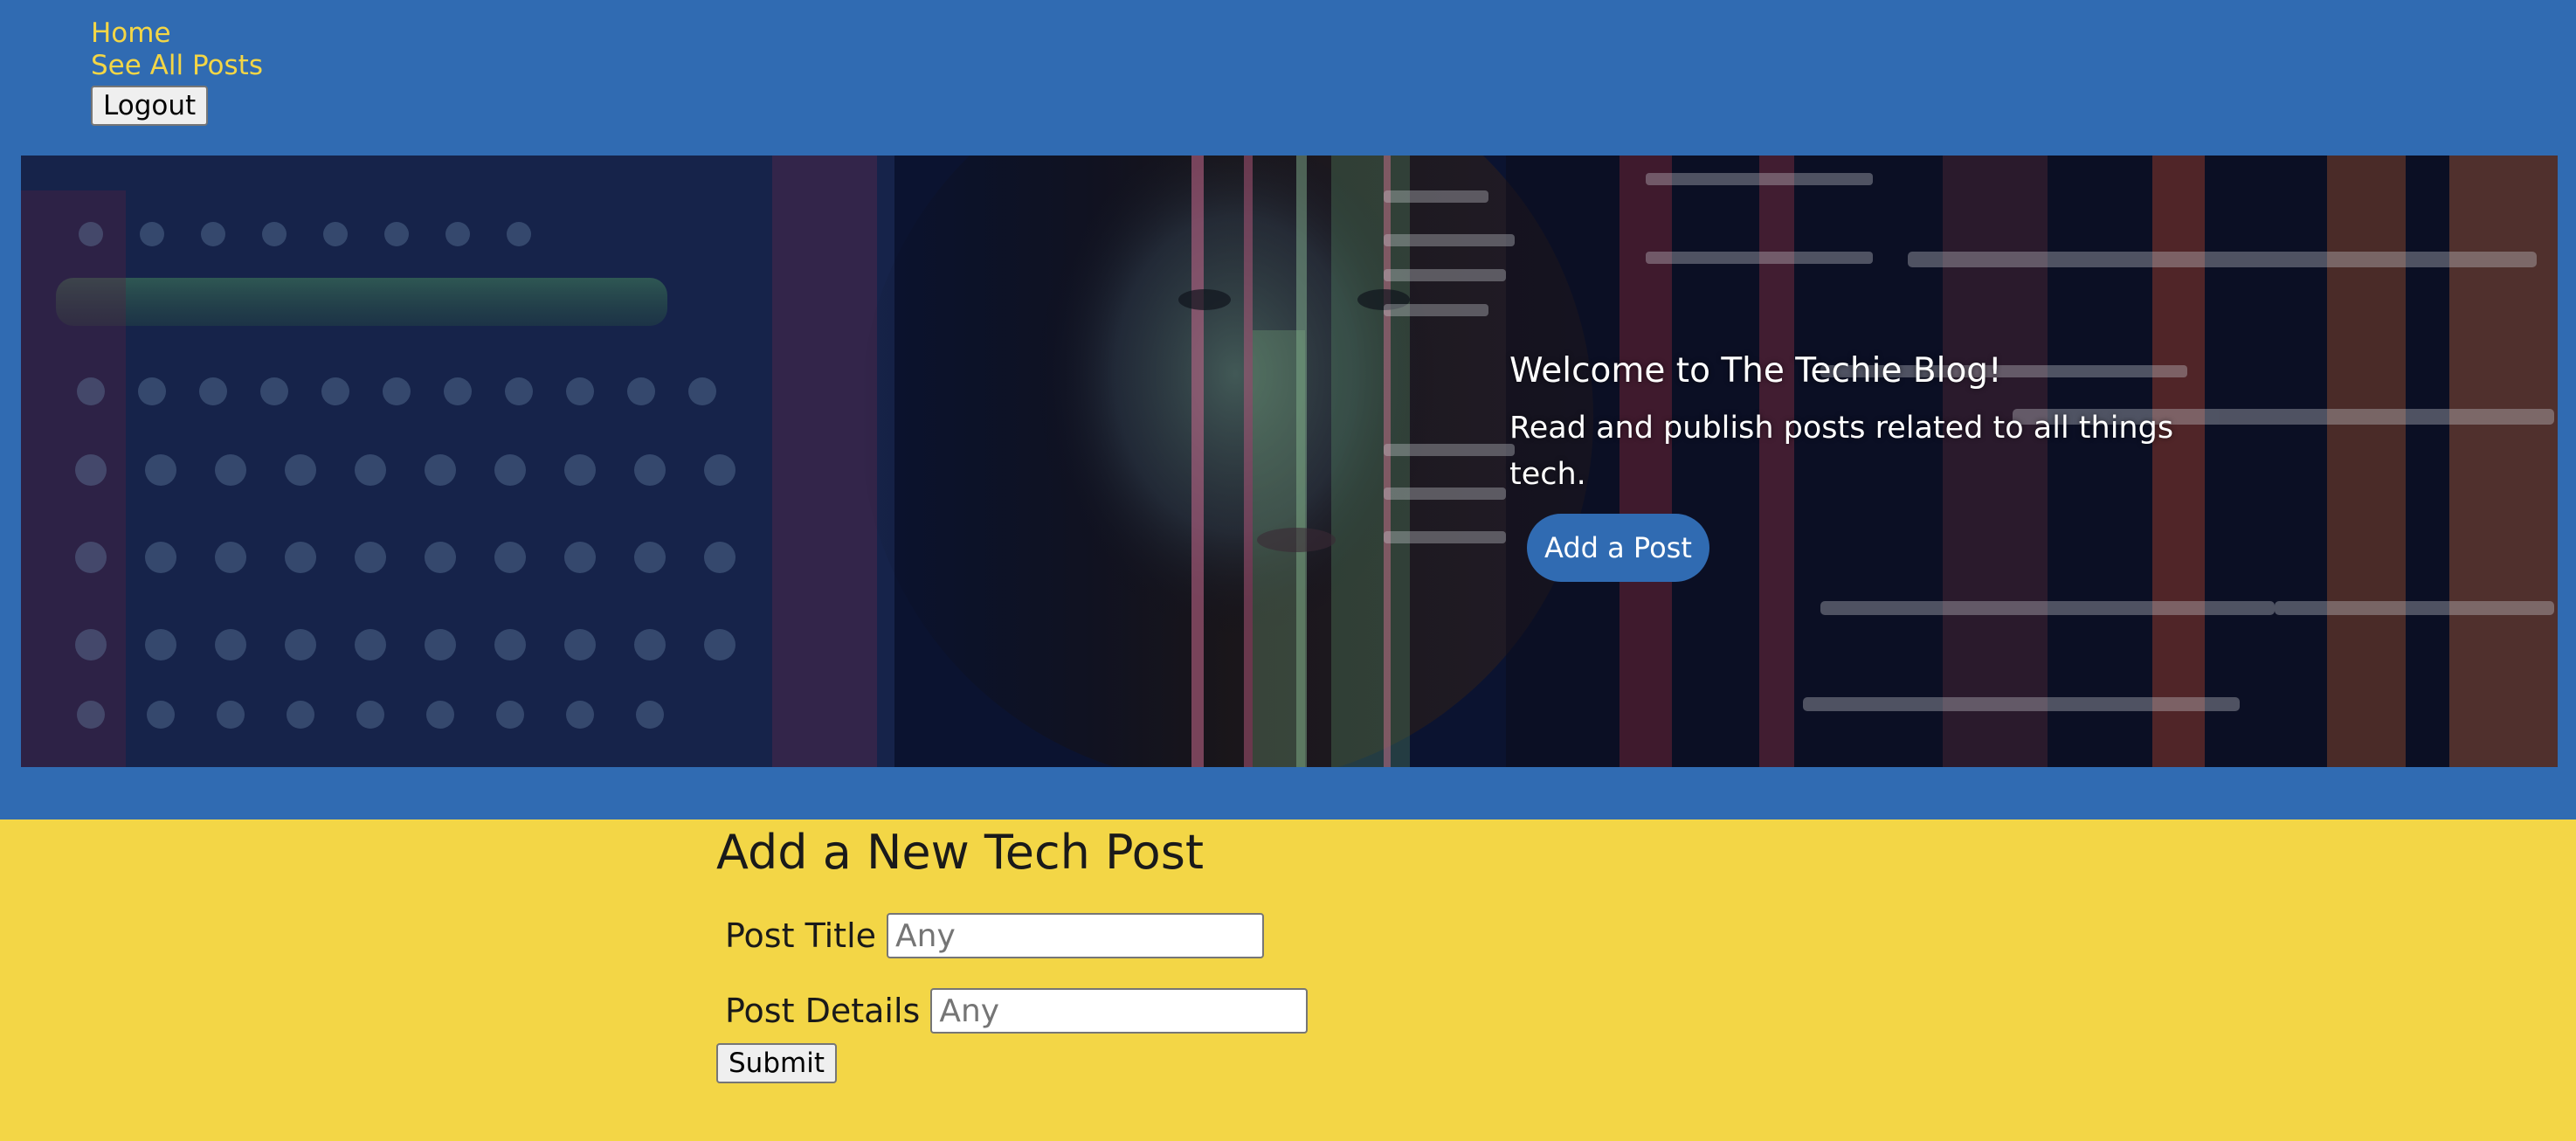 The height and width of the screenshot is (1141, 2576). Describe the element at coordinates (177, 66) in the screenshot. I see `nav-all-posts-link: See All Posts` at that location.